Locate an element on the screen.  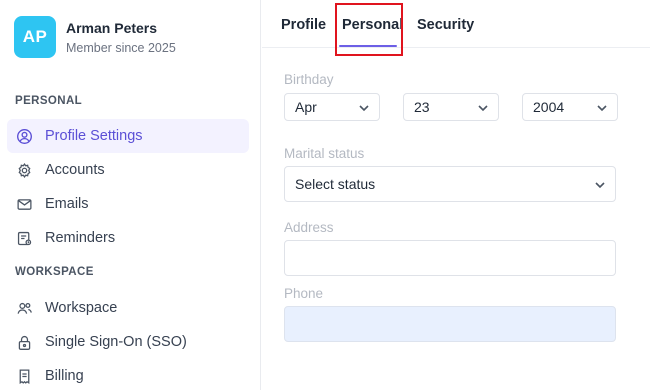
sidebar-item-sso: Single Sign-On (SSO) is located at coordinates (128, 342).